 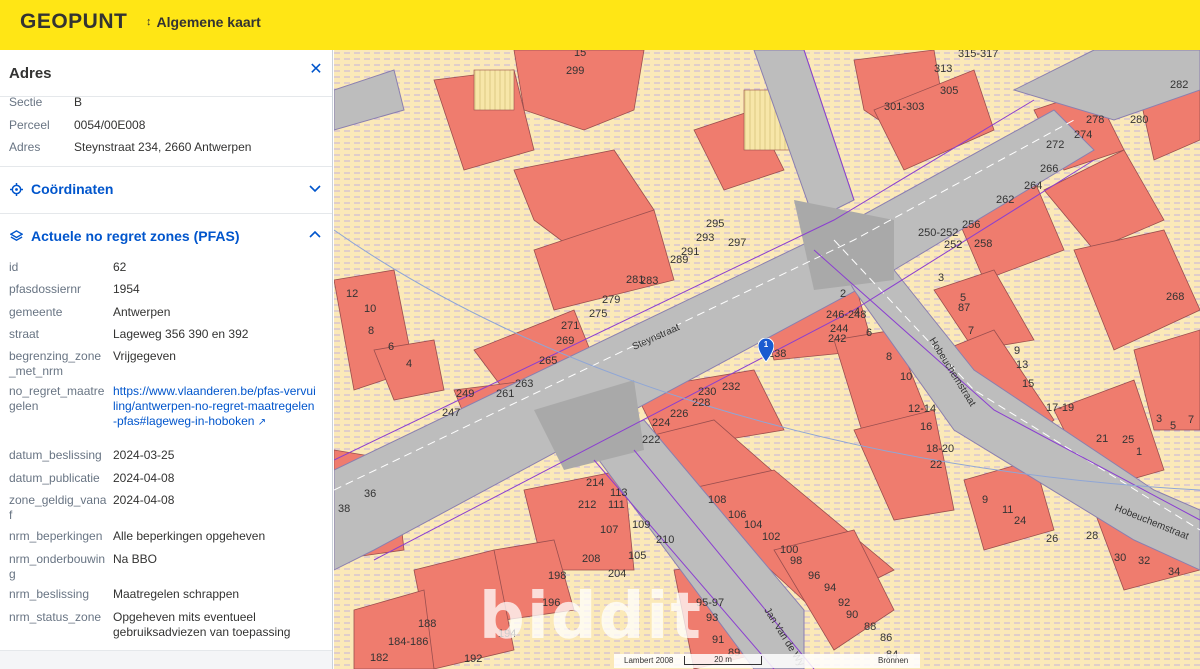 I want to click on location-marker: 1, so click(x=766, y=350).